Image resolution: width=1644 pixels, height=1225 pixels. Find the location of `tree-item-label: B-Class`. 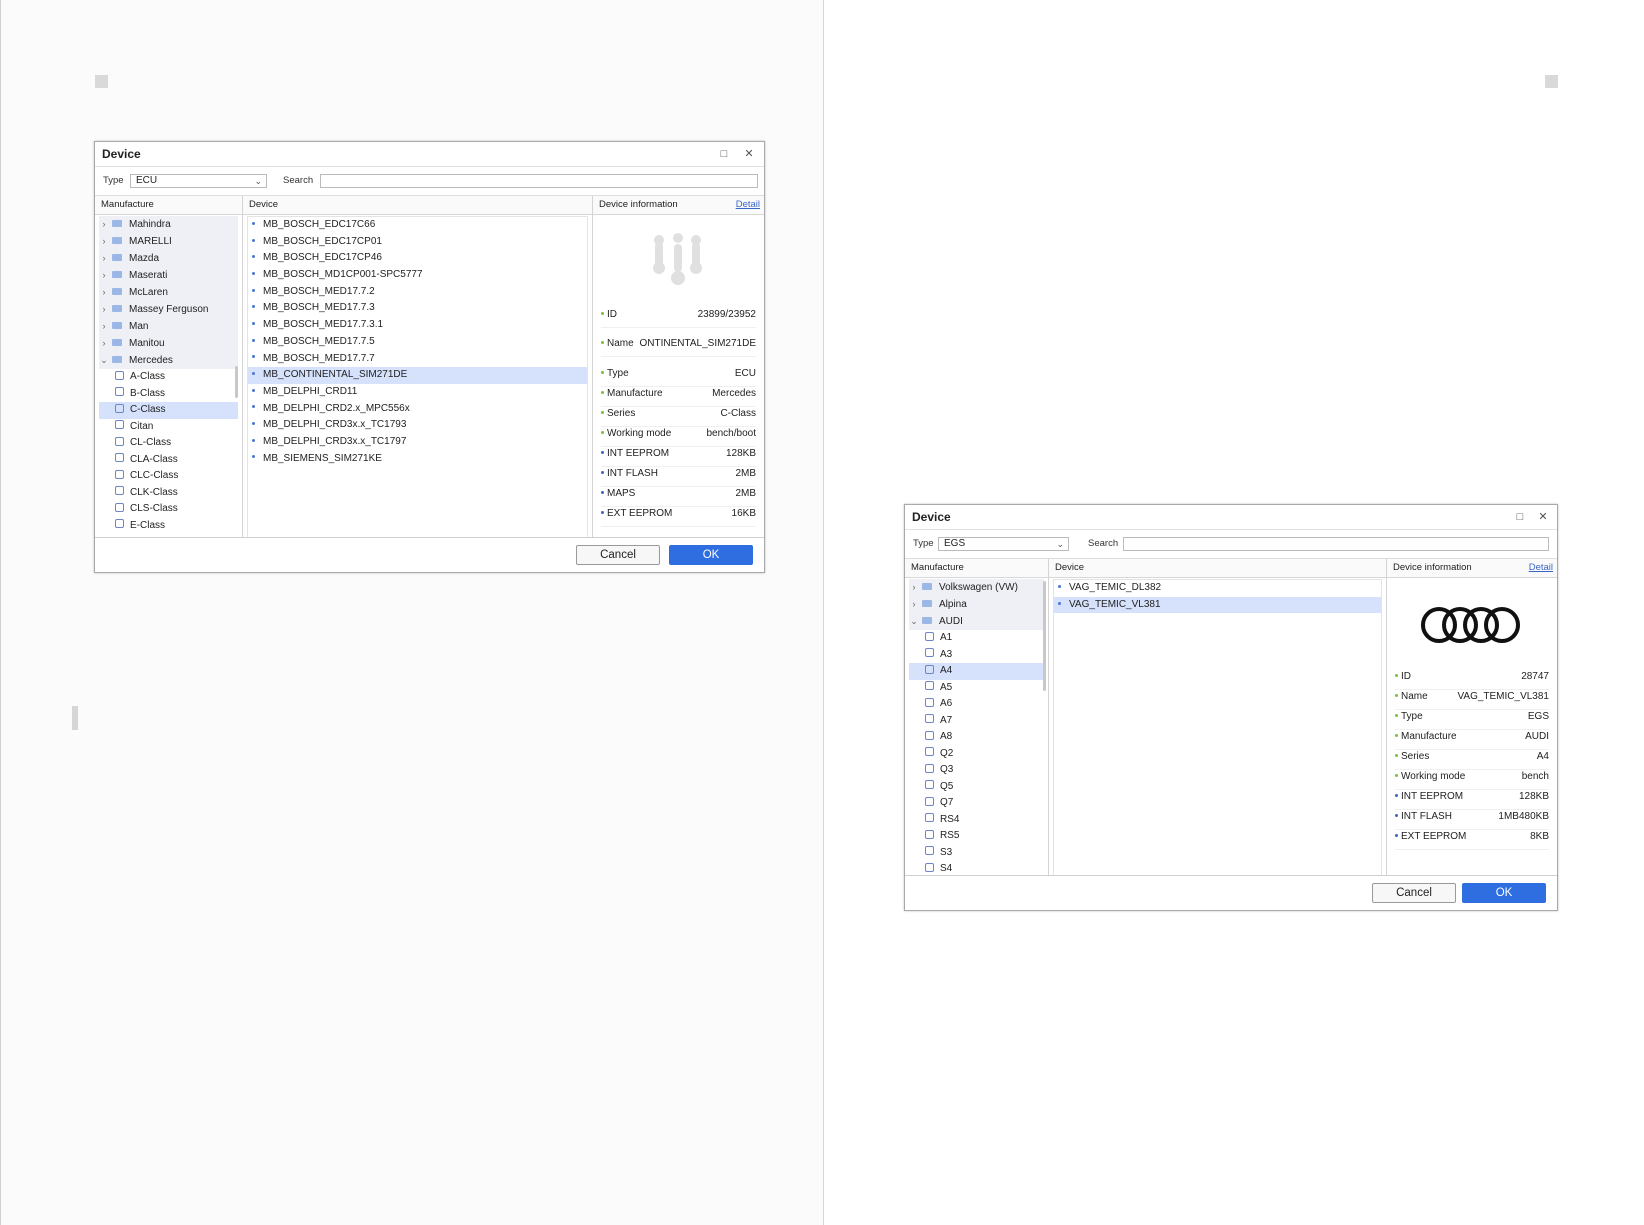

tree-item-label: B-Class is located at coordinates (148, 393).